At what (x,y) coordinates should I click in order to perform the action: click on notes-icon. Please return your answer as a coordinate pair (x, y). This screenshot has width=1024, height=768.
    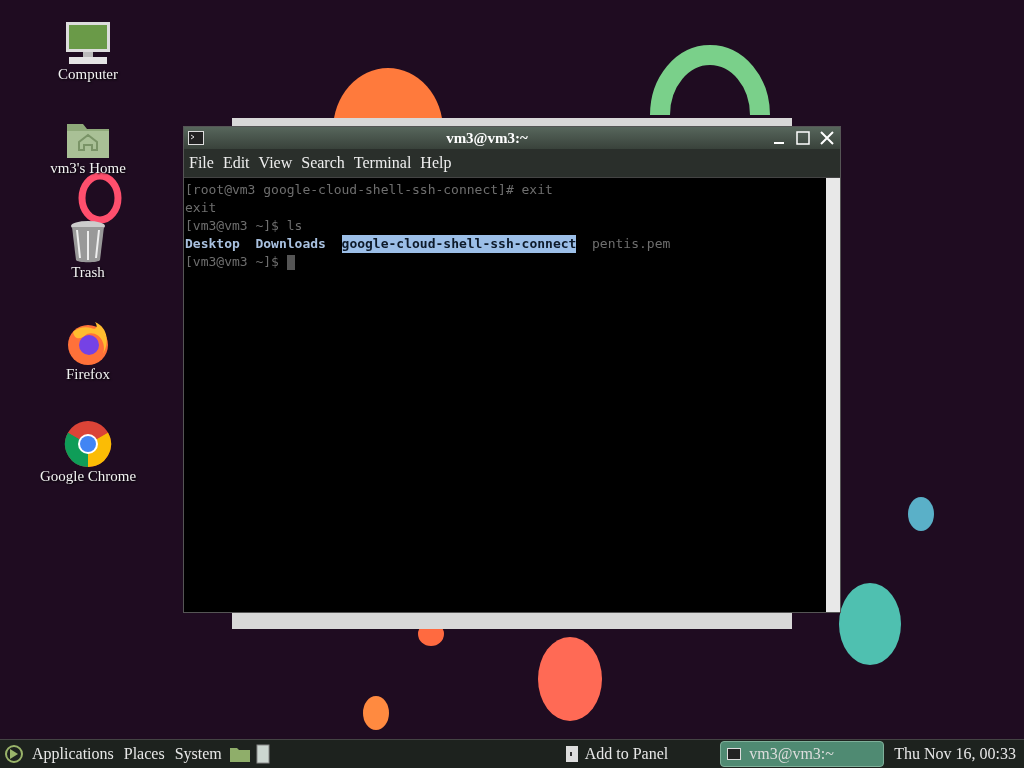
    Looking at the image, I should click on (262, 754).